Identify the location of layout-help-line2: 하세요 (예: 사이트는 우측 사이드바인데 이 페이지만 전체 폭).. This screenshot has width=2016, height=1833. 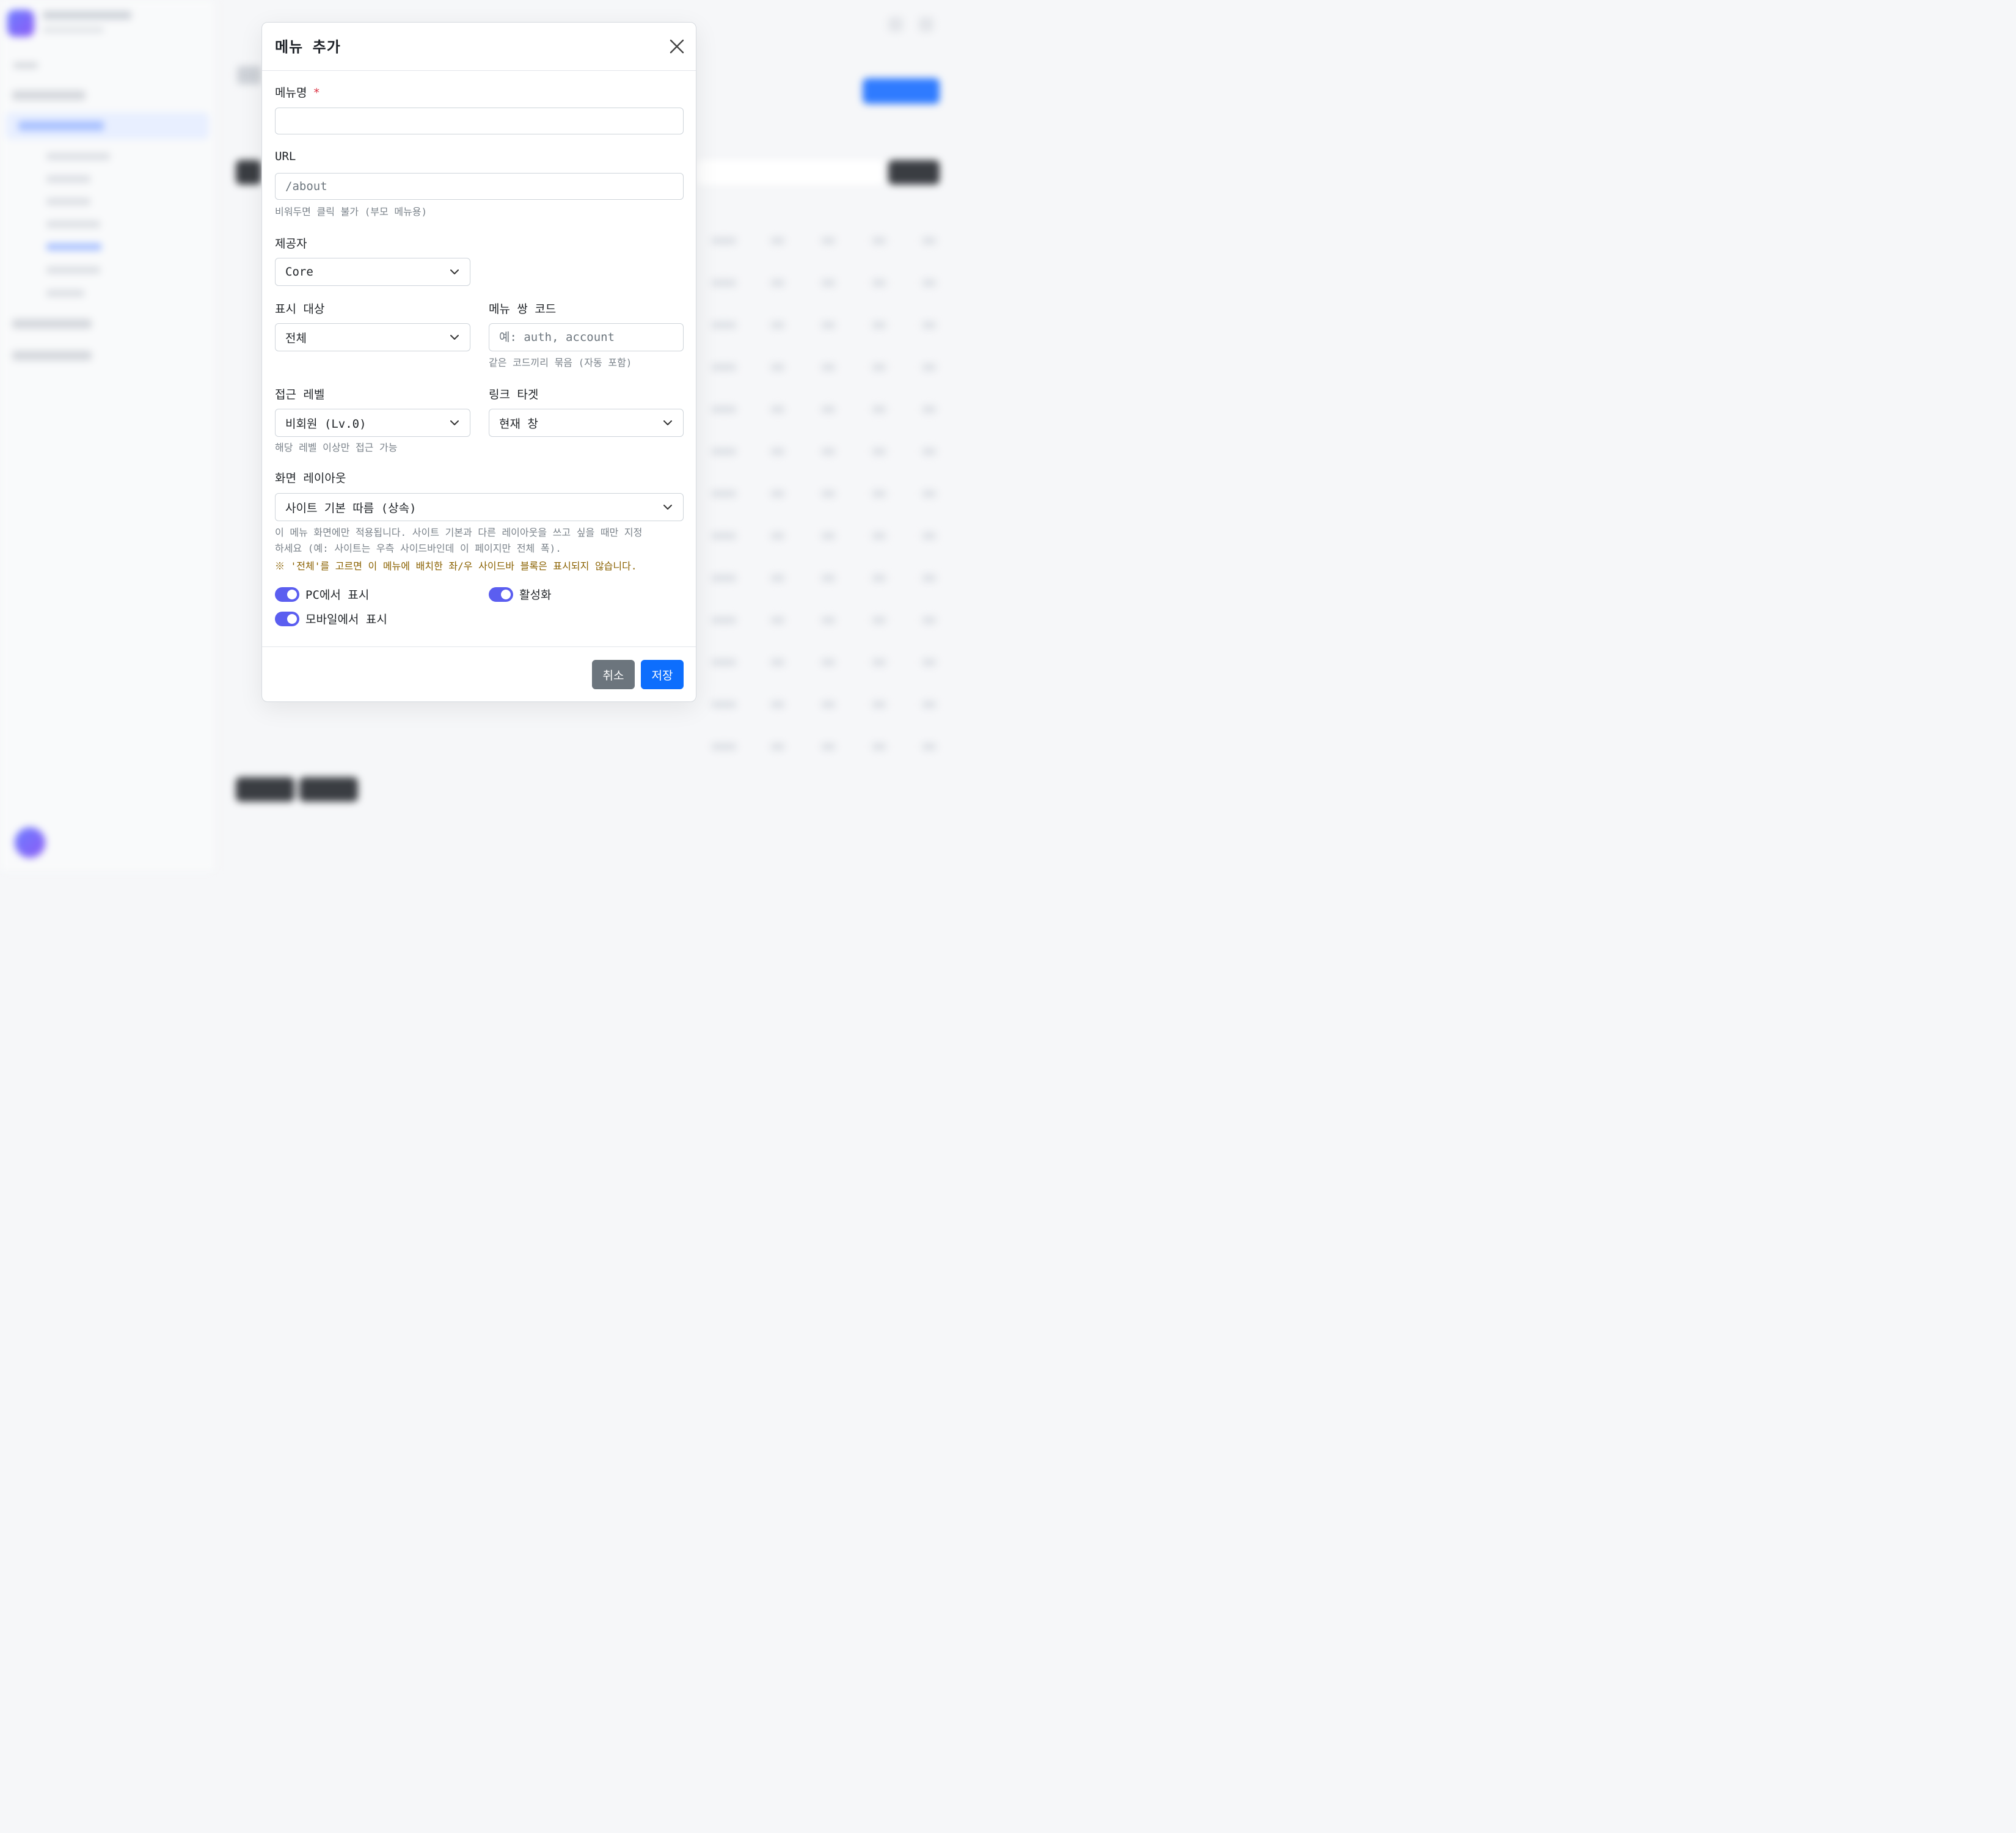
(418, 548).